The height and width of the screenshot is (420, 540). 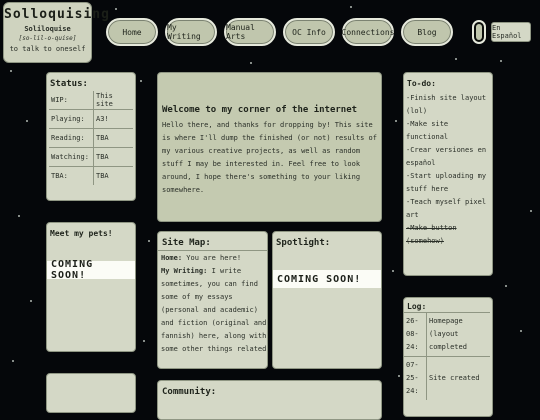 I want to click on nav-oc-info-button: OC Info, so click(x=309, y=32).